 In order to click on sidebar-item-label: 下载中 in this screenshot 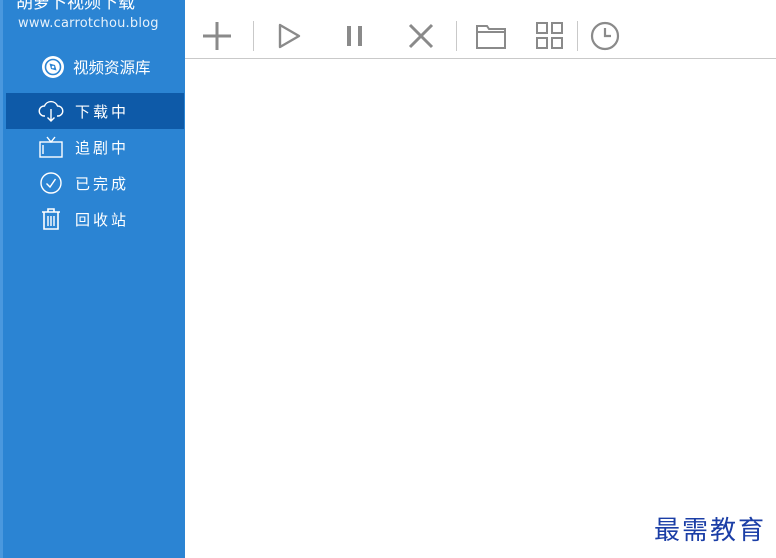, I will do `click(102, 111)`.